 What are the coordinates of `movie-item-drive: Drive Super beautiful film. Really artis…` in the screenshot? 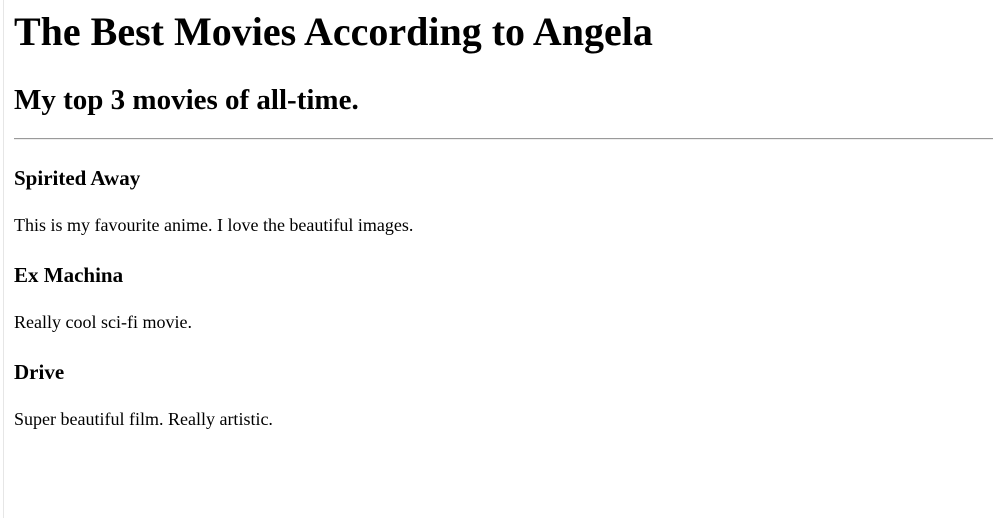 It's located at (503, 394).